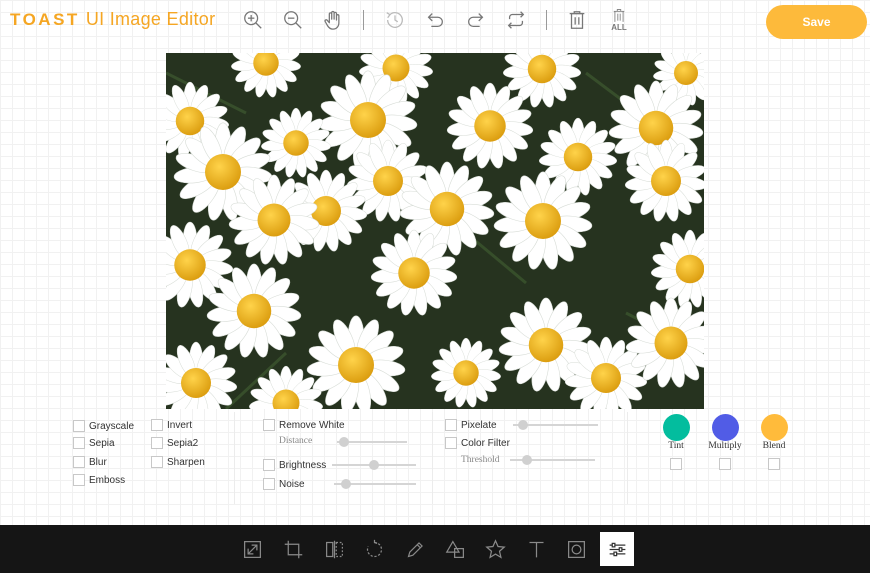 This screenshot has width=870, height=573. Describe the element at coordinates (45, 19) in the screenshot. I see `logo-brand: TOAST` at that location.